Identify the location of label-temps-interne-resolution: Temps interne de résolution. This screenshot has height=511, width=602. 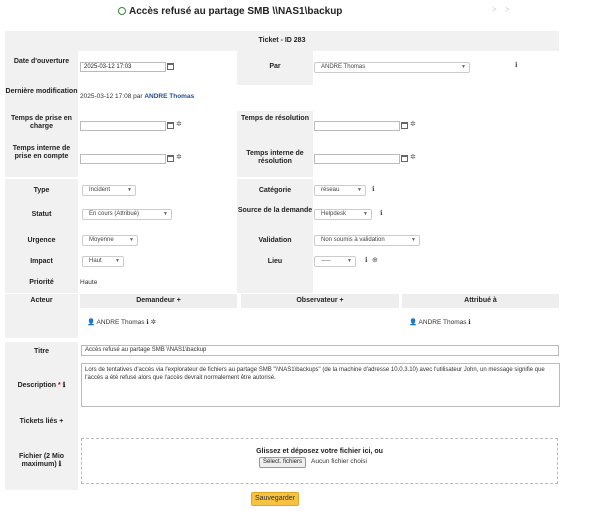
(275, 157).